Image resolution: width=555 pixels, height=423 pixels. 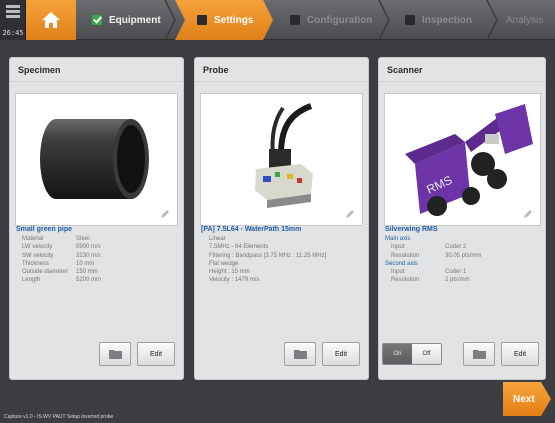 I want to click on home-button, so click(x=51, y=20).